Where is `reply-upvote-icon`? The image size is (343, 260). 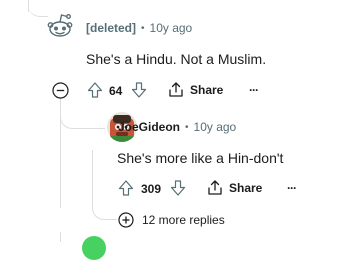 reply-upvote-icon is located at coordinates (126, 188).